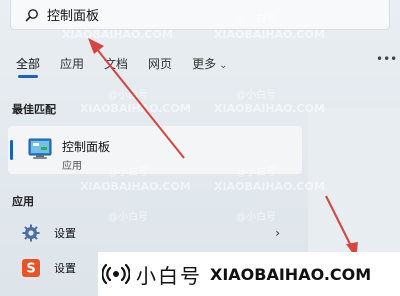  Describe the element at coordinates (72, 63) in the screenshot. I see `tab-apps: 应用` at that location.